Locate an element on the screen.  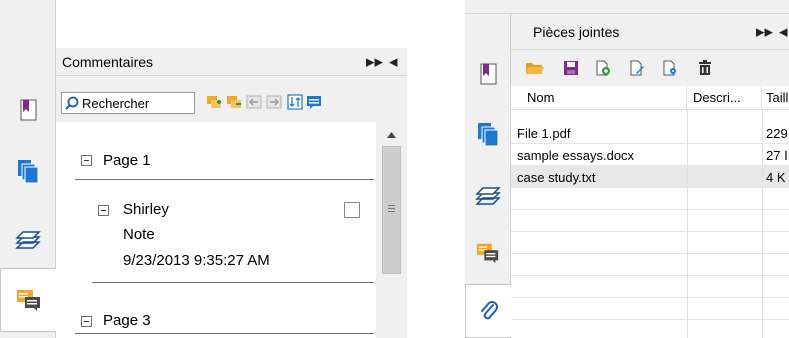
group-page-1: Page 1 is located at coordinates (127, 160).